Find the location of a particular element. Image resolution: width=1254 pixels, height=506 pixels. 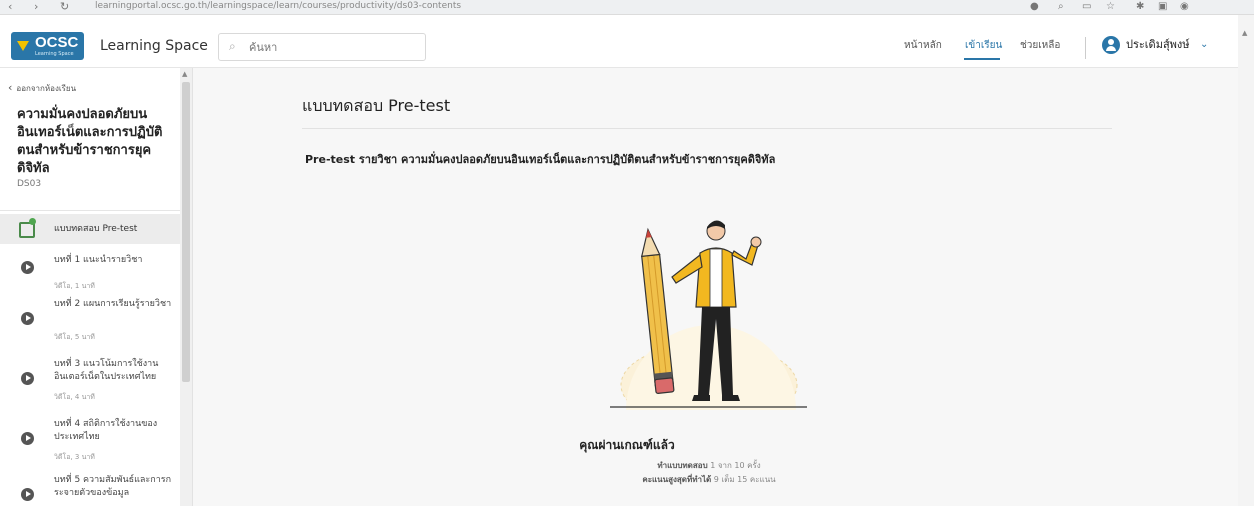

score-value: 9 เต็ม 15 คะแนน is located at coordinates (744, 479).